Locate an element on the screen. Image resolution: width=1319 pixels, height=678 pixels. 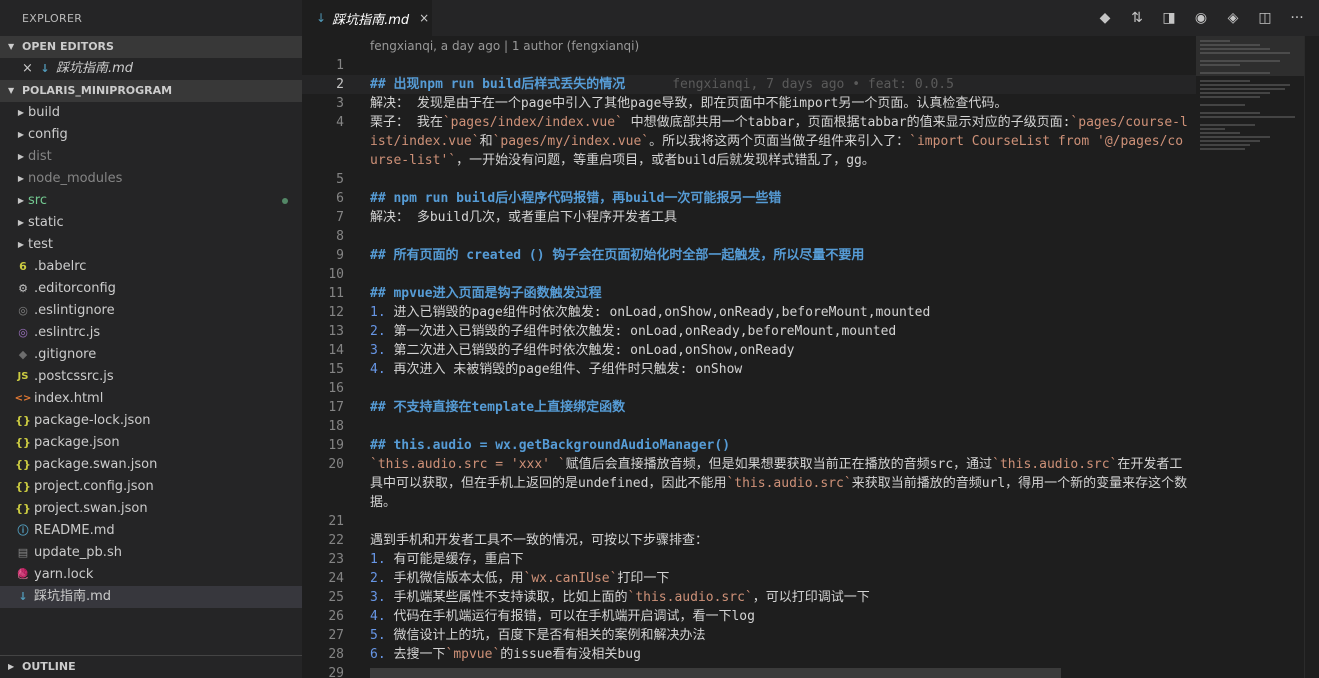
tree-item-project-config-json: {} project.config.json is located at coordinates (151, 487).